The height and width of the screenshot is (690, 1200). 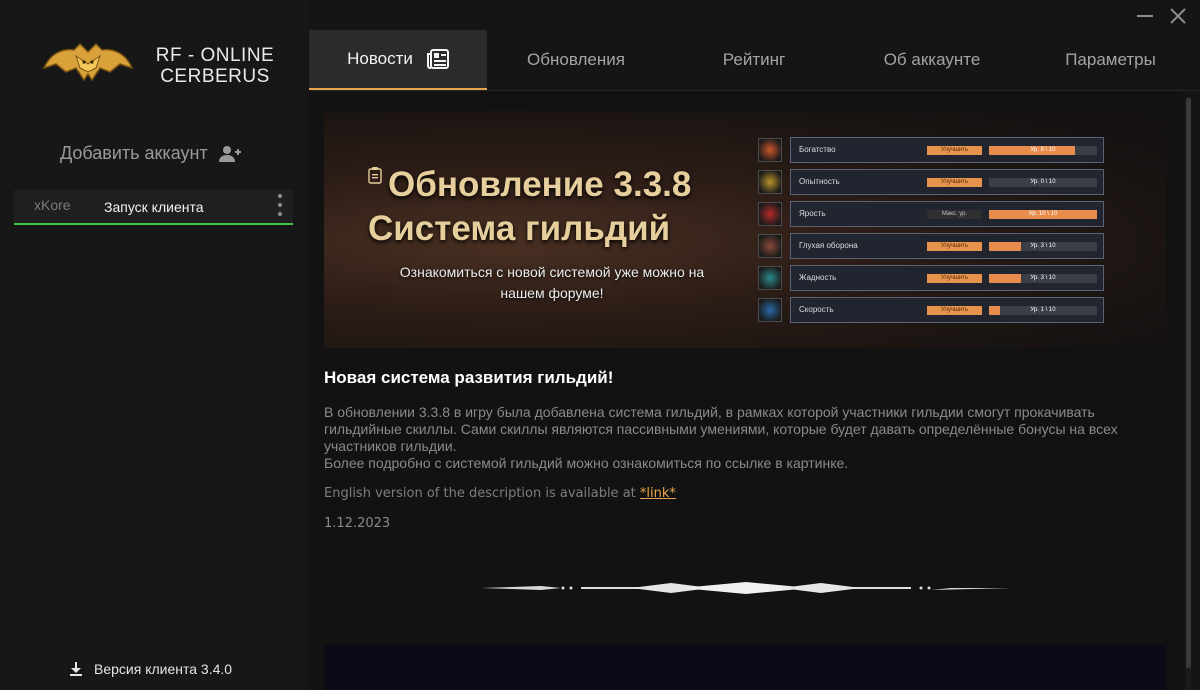 What do you see at coordinates (818, 277) in the screenshot?
I see `guild-skill-name: Жадность` at bounding box center [818, 277].